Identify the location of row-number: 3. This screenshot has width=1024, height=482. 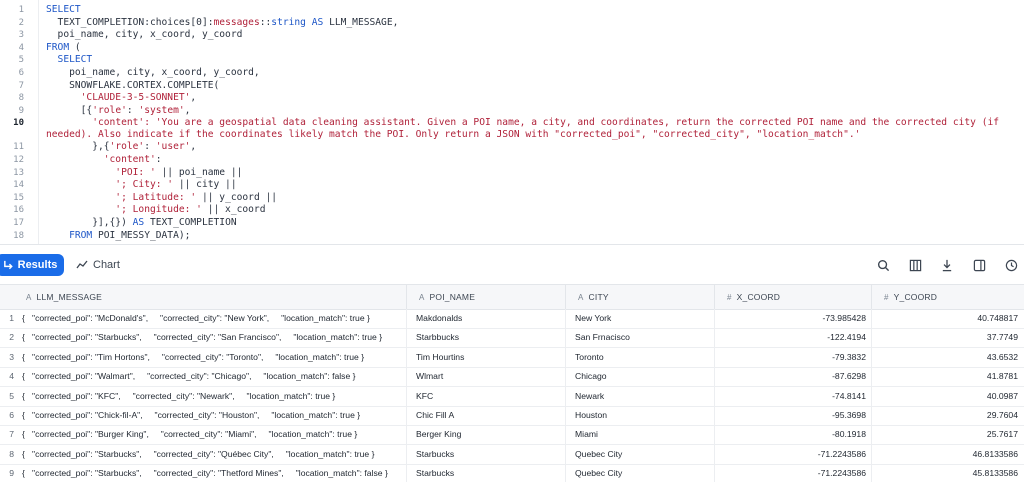
(7, 357).